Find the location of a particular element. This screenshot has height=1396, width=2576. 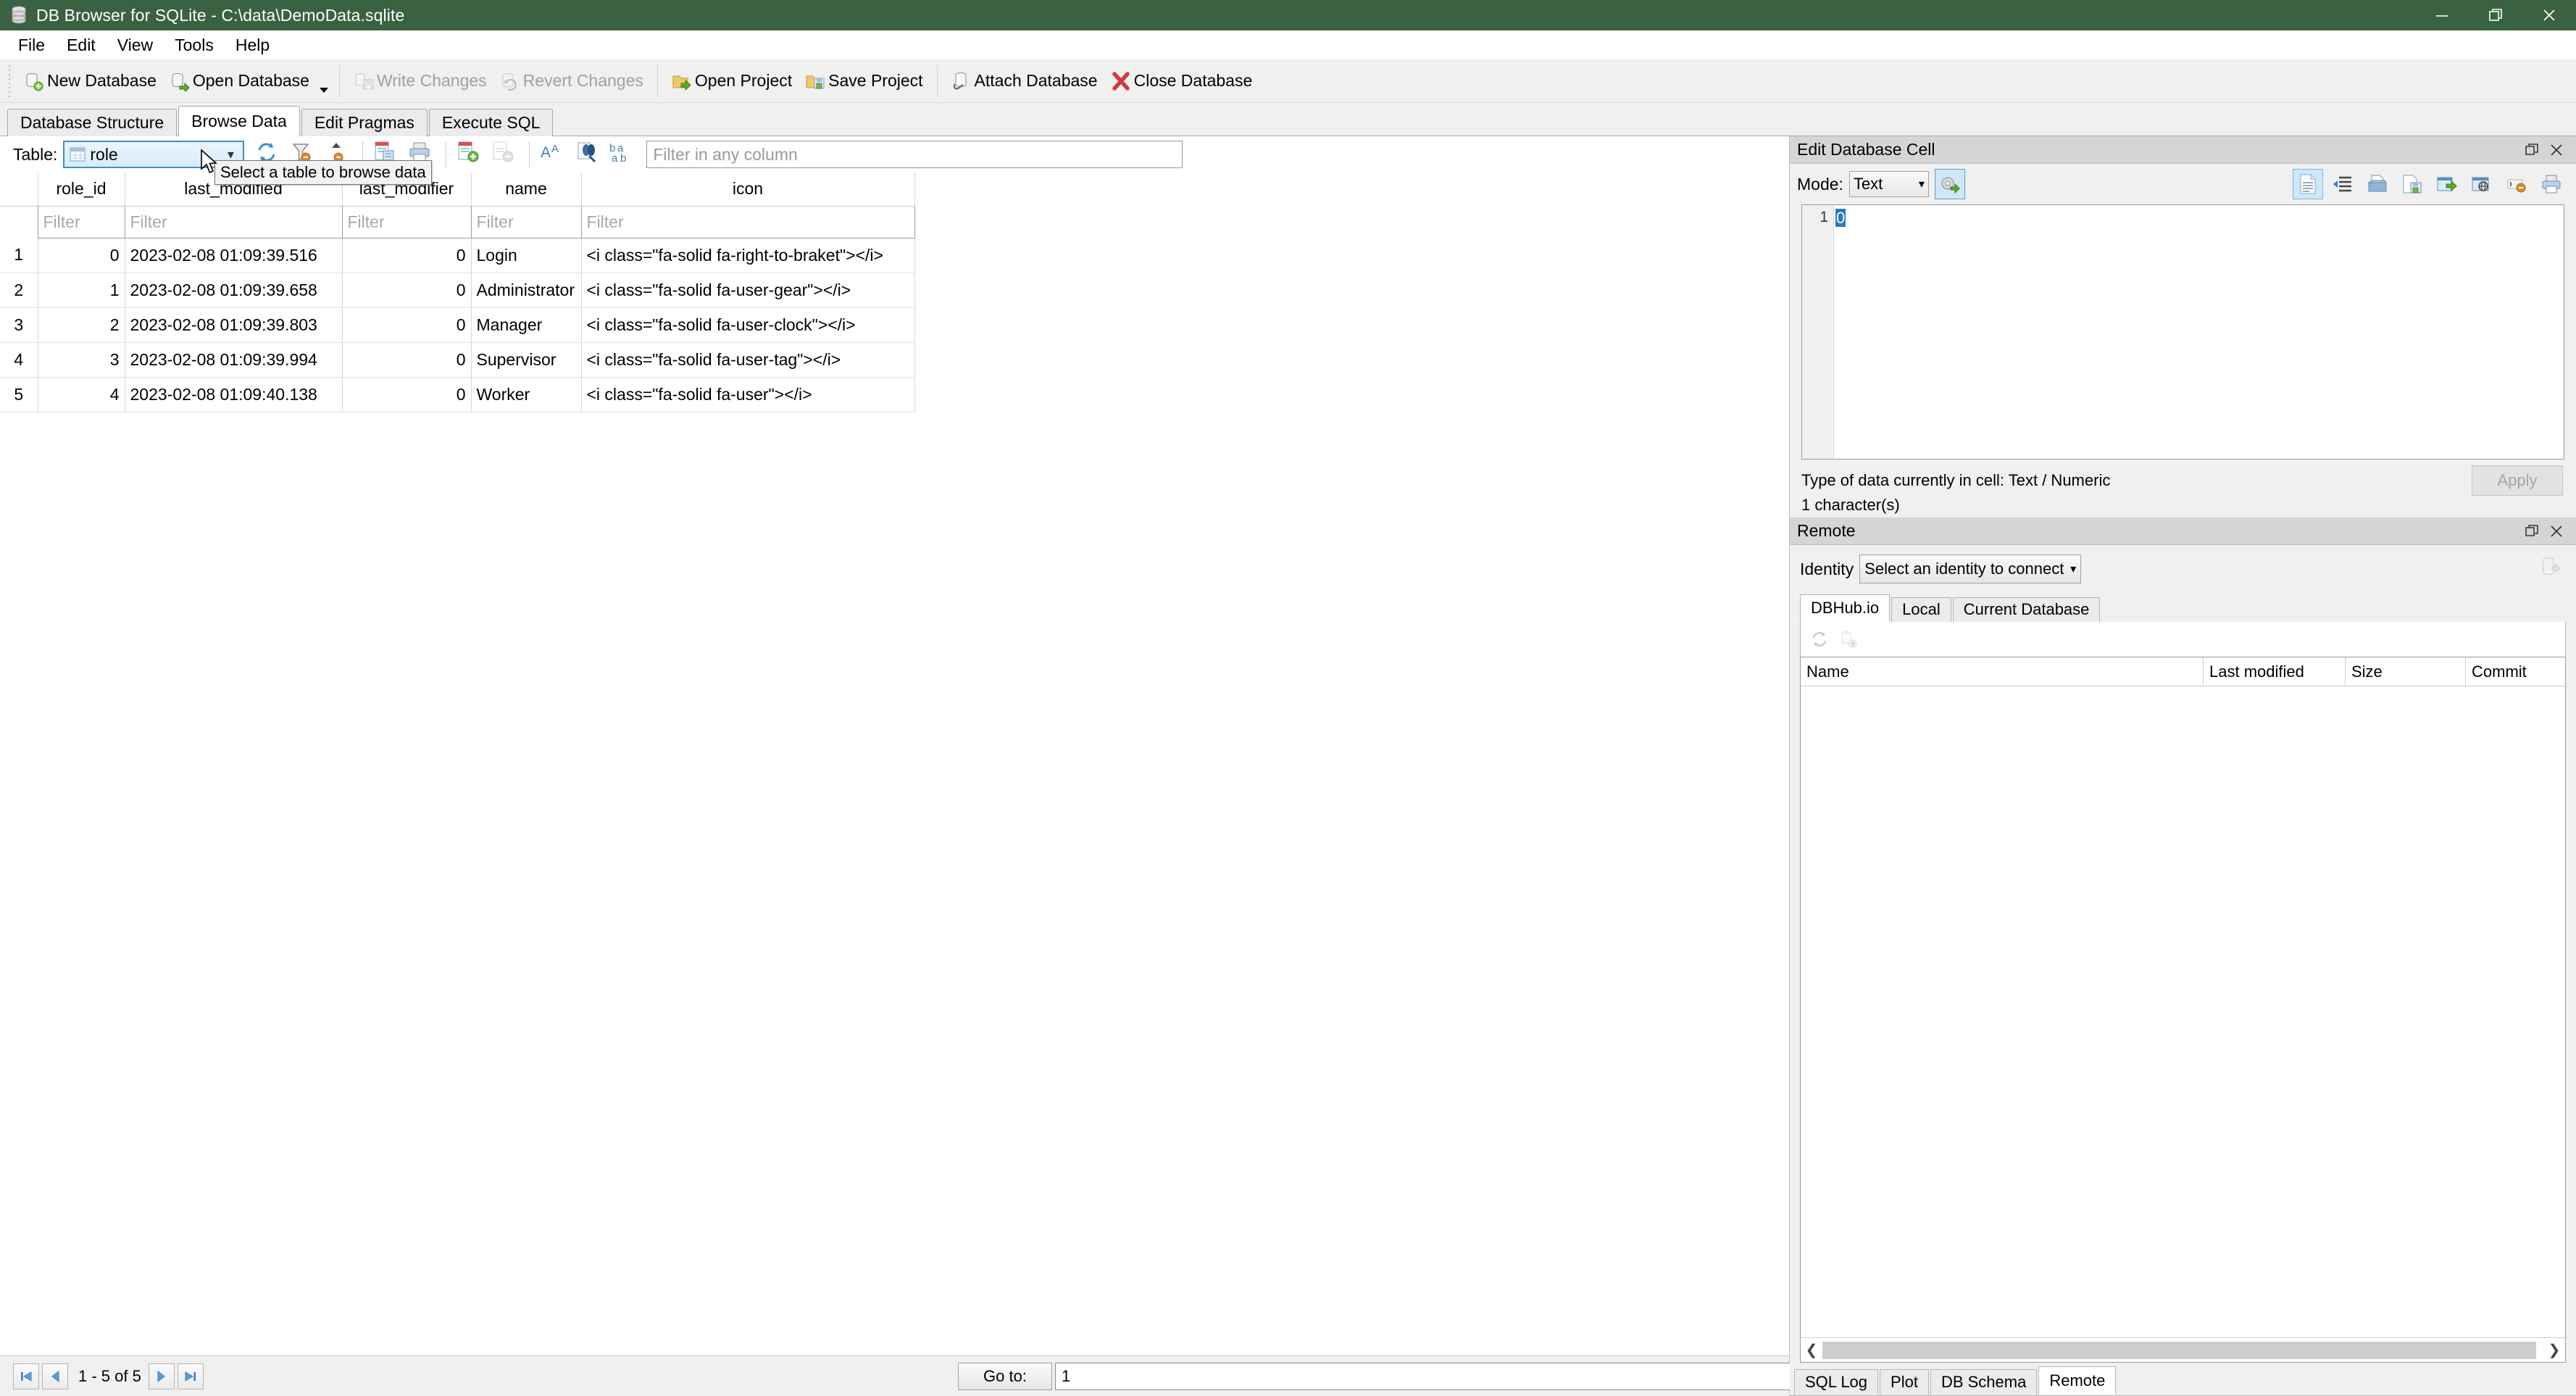

cell-icon: <i class="fa-solid fa-user-gear"></i> is located at coordinates (748, 290).